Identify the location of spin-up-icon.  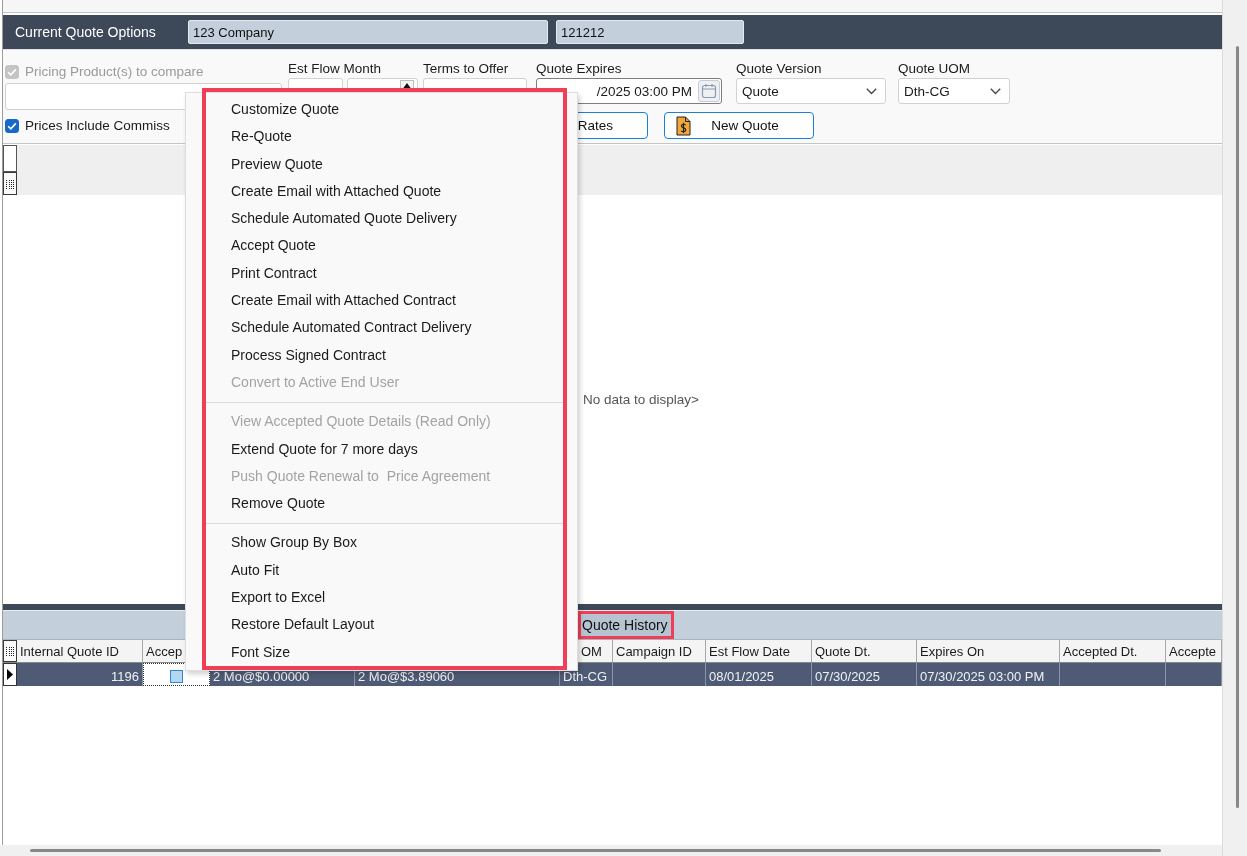
(407, 85).